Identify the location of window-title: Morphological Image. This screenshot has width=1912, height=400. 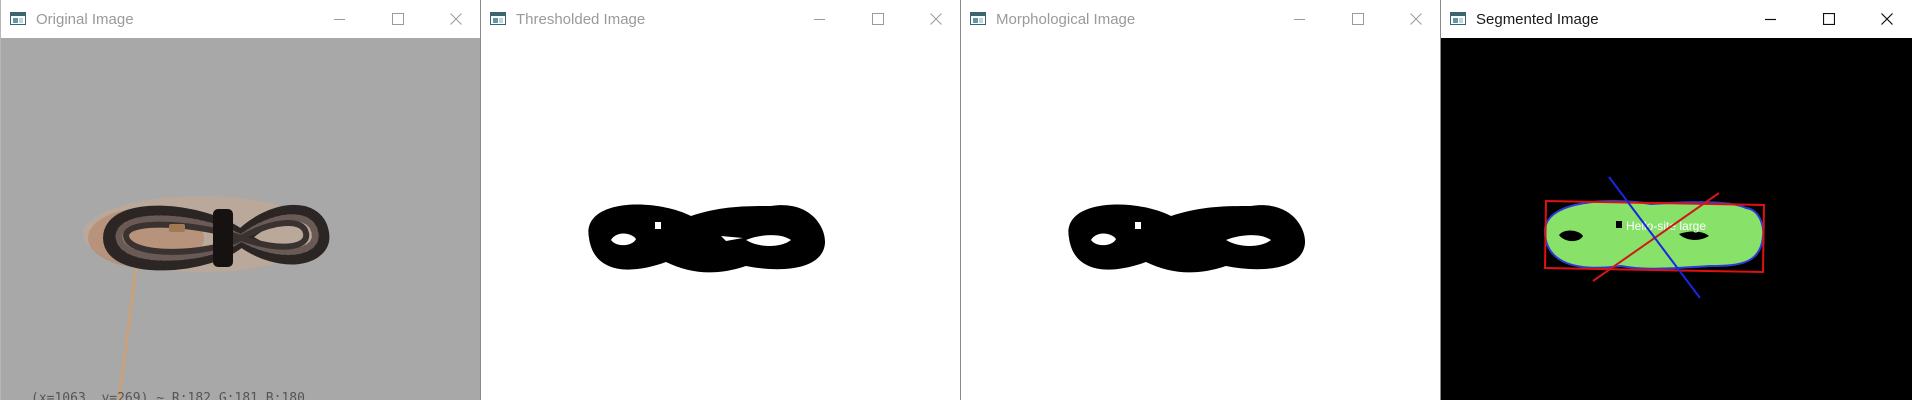
(1066, 19).